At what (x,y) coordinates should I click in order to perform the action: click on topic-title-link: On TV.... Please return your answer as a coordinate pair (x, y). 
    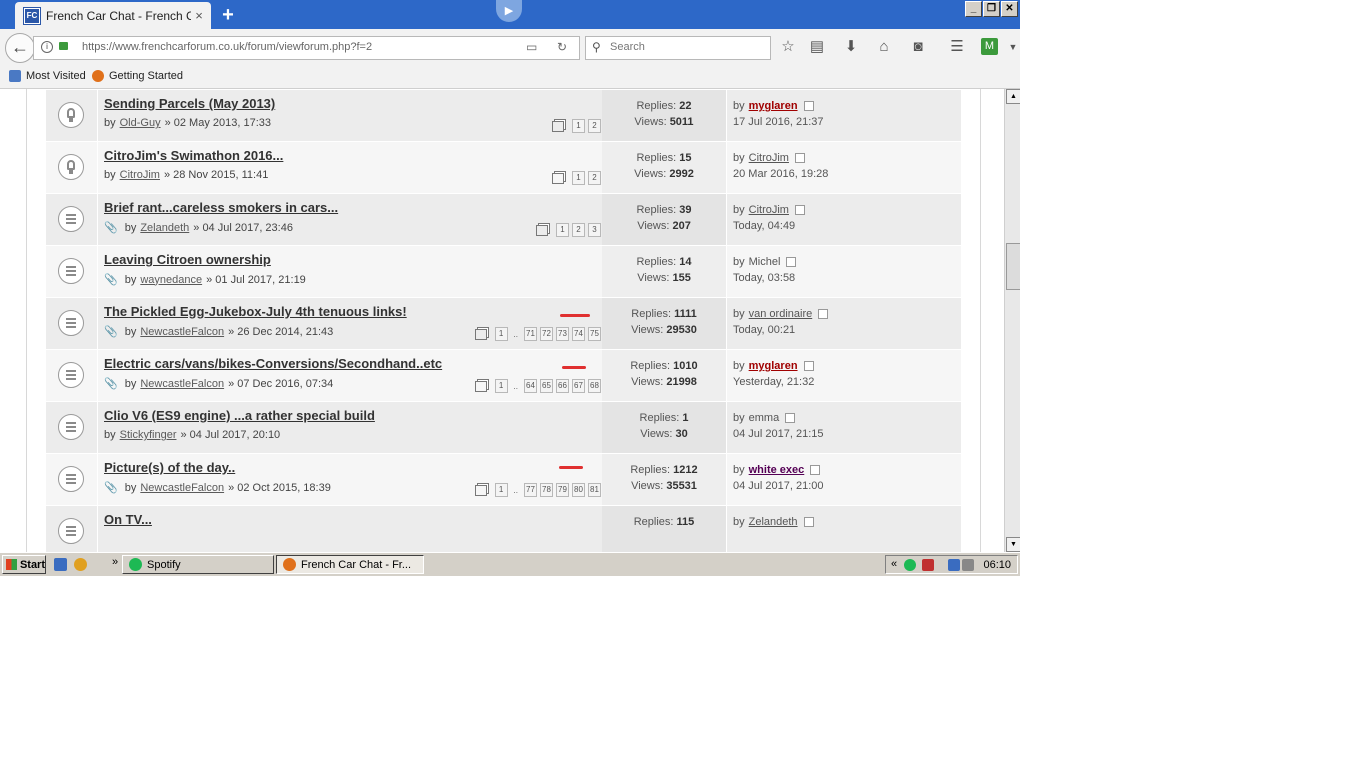
    Looking at the image, I should click on (128, 519).